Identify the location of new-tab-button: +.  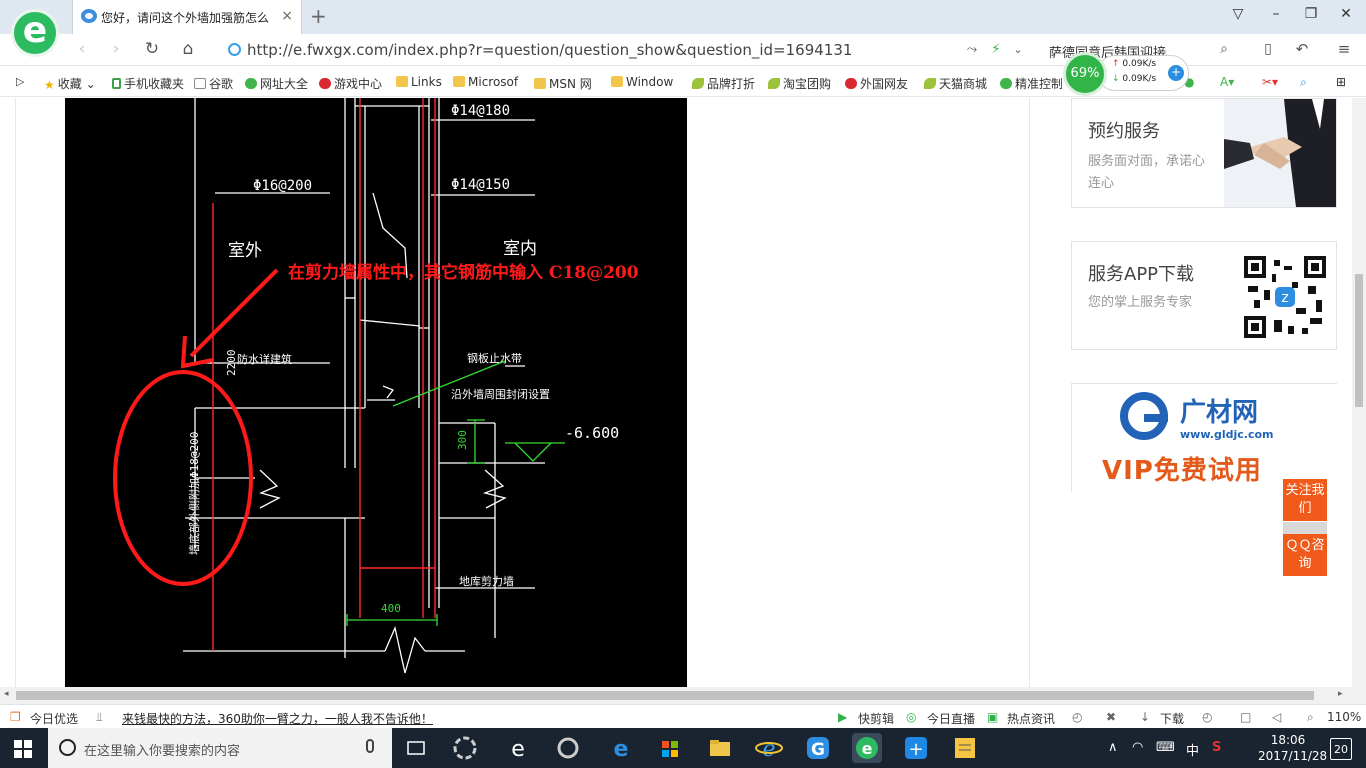
(318, 16).